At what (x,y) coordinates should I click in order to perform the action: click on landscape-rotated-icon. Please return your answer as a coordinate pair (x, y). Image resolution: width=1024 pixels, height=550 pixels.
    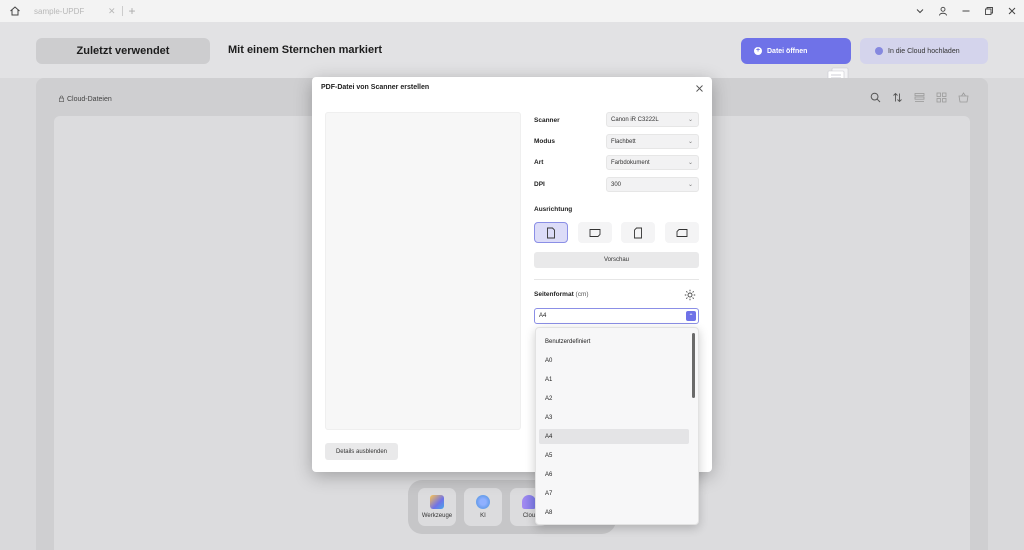
    Looking at the image, I should click on (682, 232).